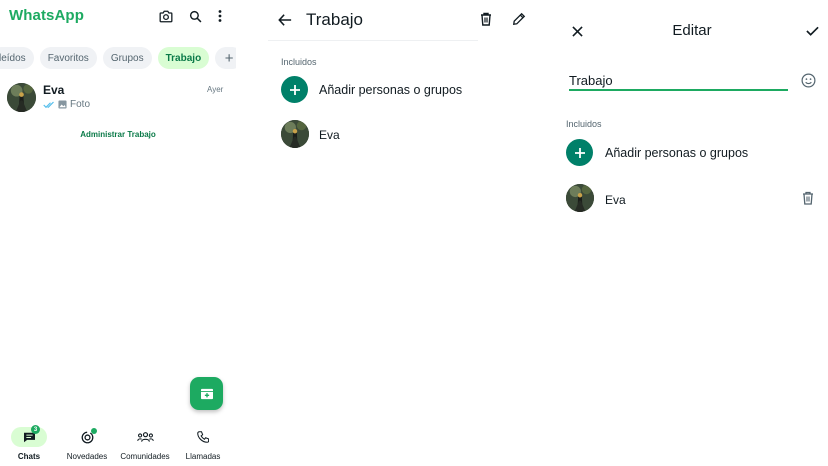 The height and width of the screenshot is (466, 828). I want to click on list-name-input, so click(678, 81).